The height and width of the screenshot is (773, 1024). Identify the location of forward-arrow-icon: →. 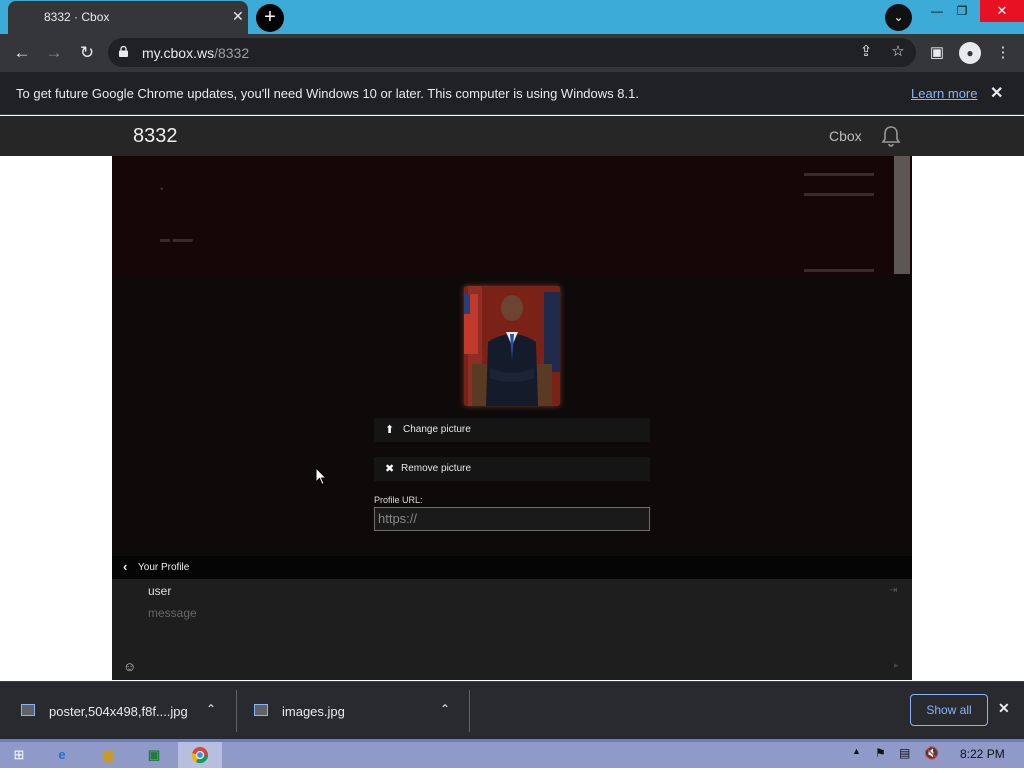
(54, 53).